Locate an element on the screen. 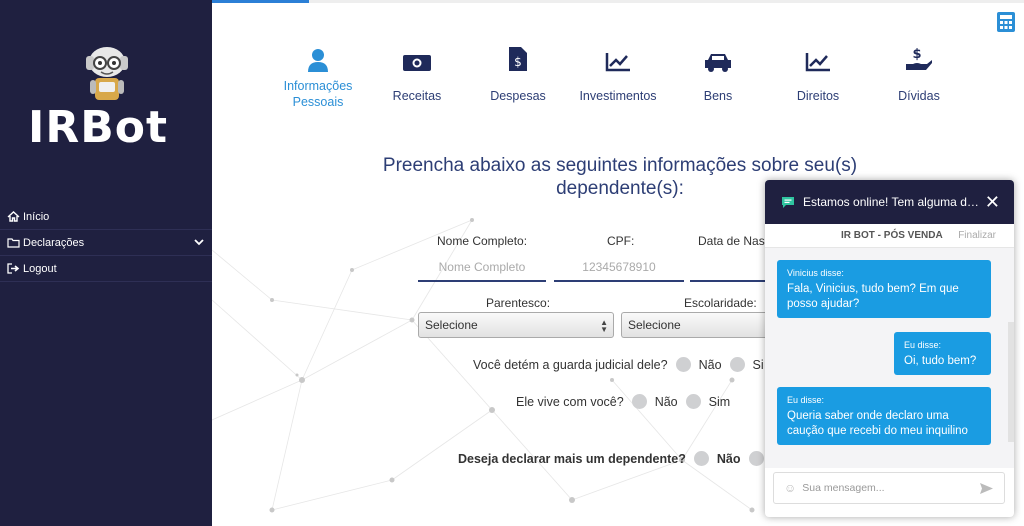 This screenshot has width=1024, height=526. chat-subheader: IR BOT - PÓS VENDA Finalizar is located at coordinates (889, 236).